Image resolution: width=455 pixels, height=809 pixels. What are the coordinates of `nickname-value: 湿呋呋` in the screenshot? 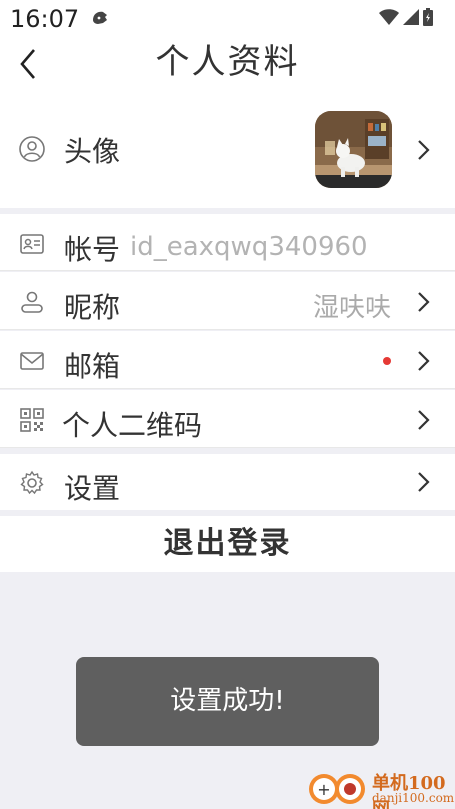 It's located at (351, 308).